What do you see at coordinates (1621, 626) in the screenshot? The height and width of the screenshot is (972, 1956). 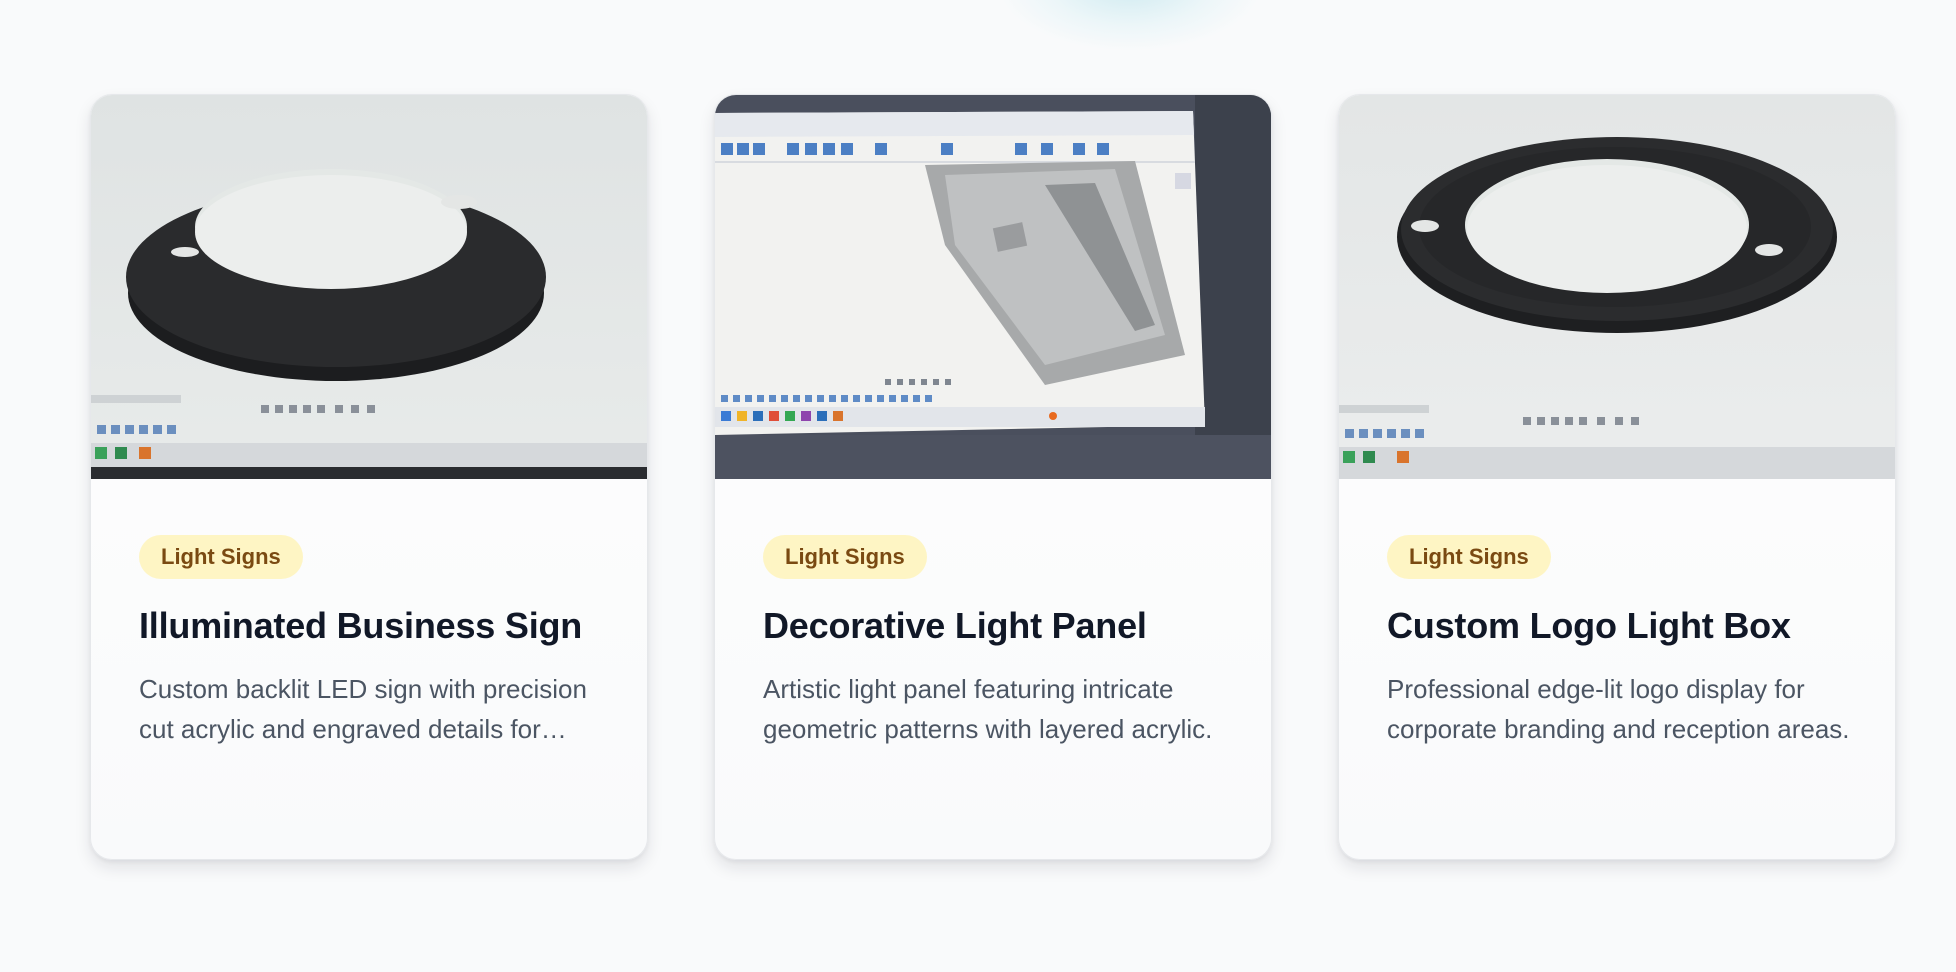 I see `card-title: Custom Logo Light Box` at bounding box center [1621, 626].